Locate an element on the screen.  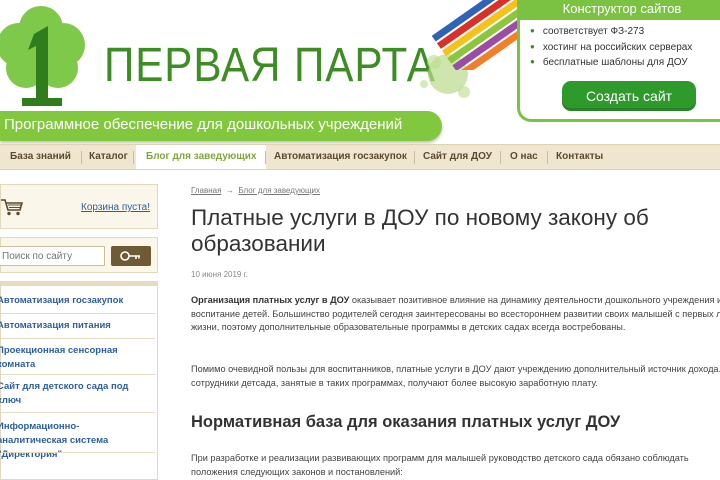
breadcrumb-blog-link: Блог для заведующих is located at coordinates (279, 190).